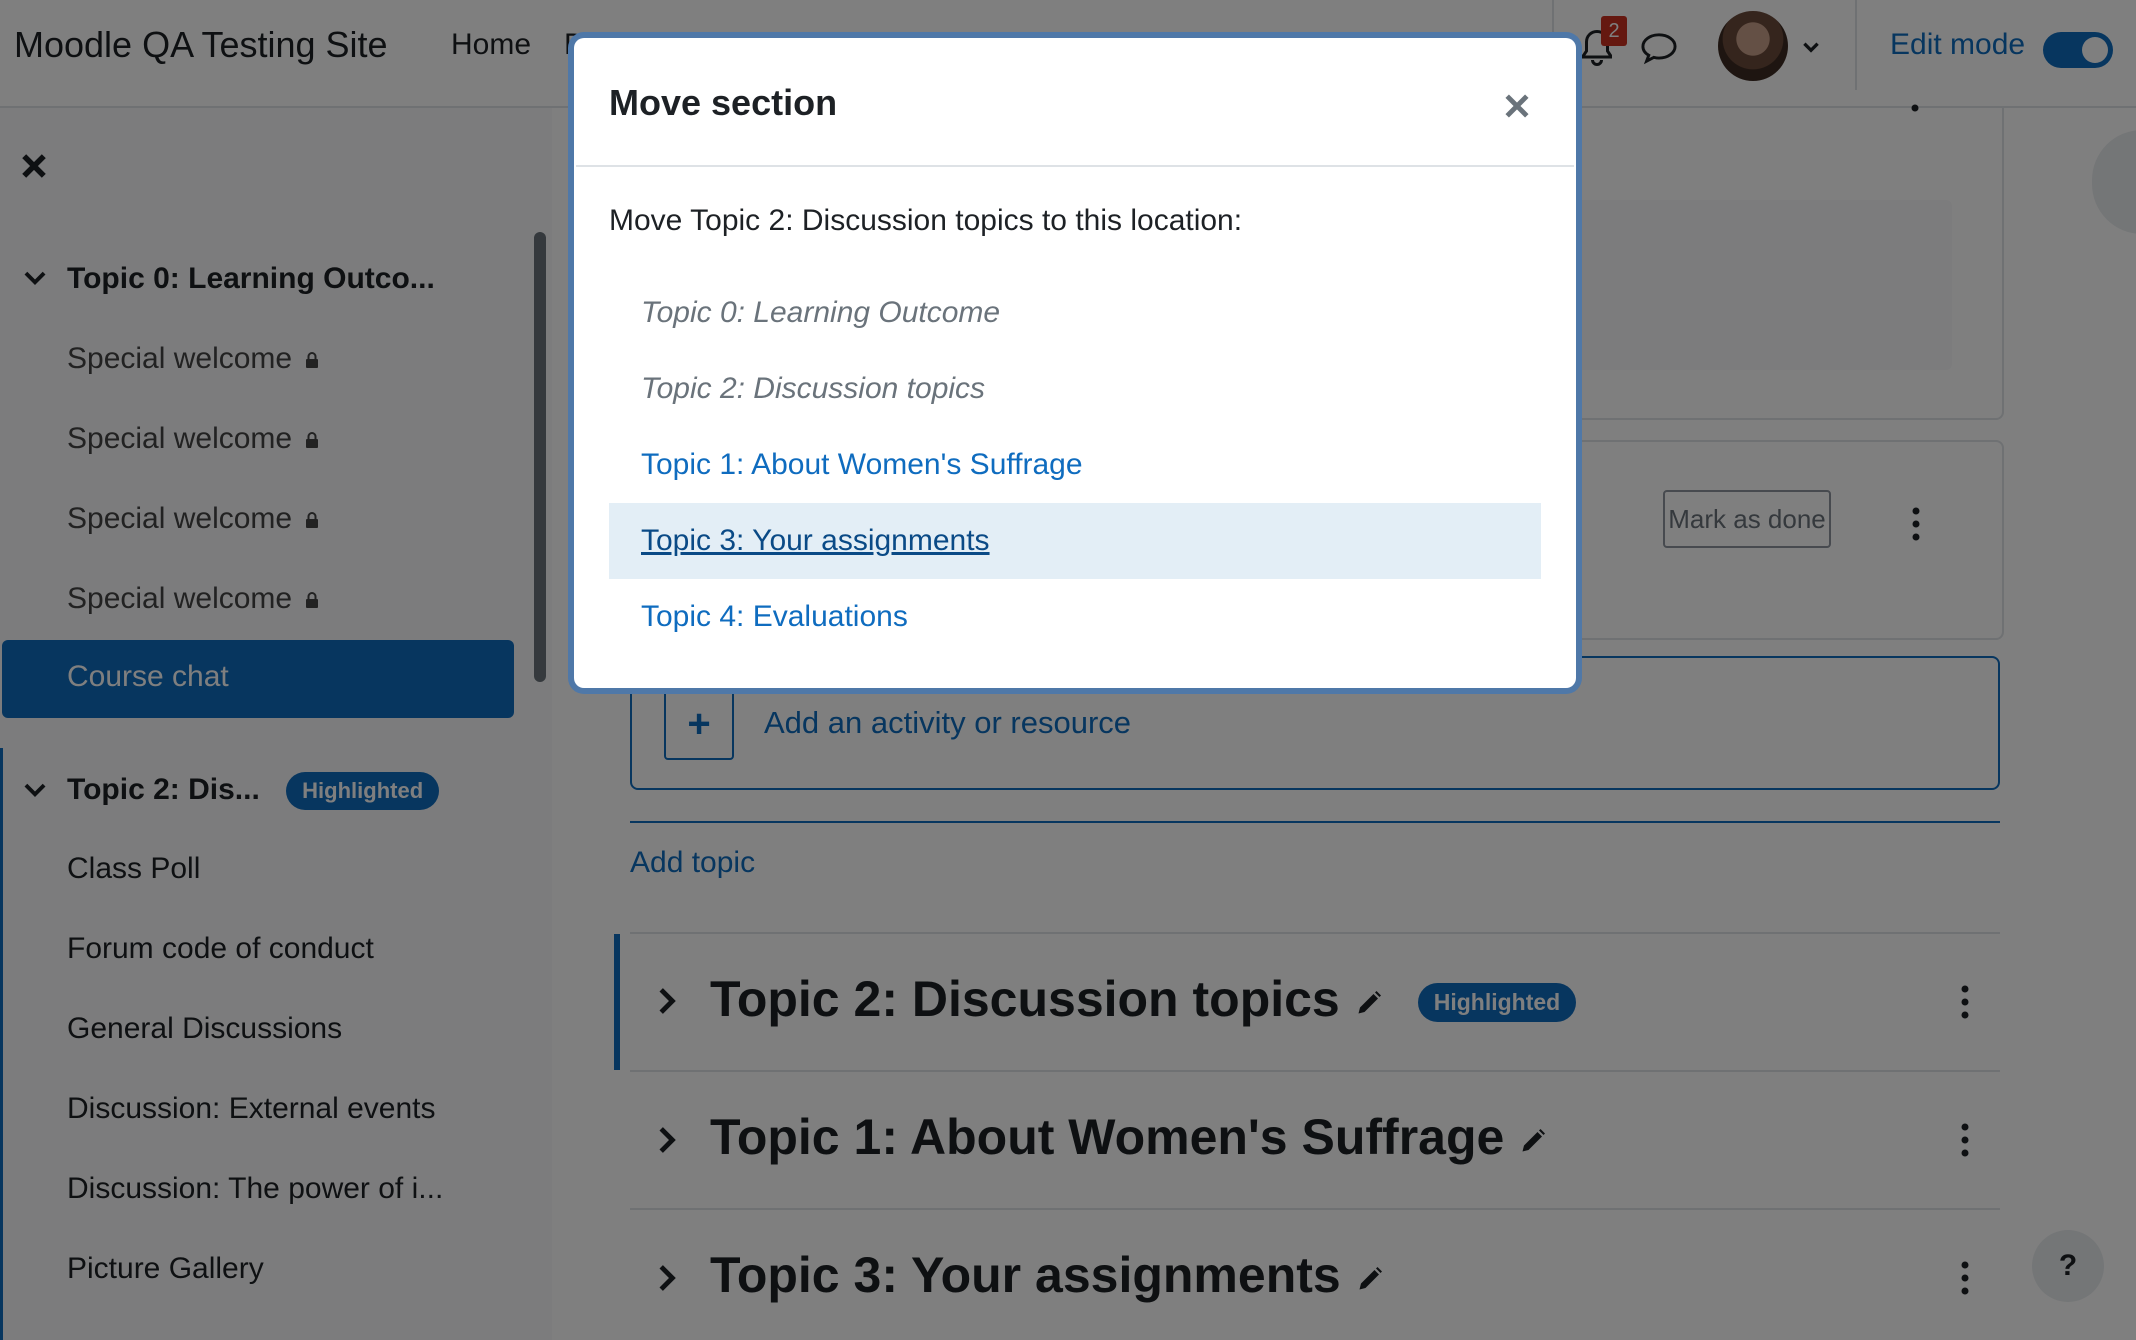 The width and height of the screenshot is (2136, 1340). Describe the element at coordinates (1517, 106) in the screenshot. I see `close-icon` at that location.